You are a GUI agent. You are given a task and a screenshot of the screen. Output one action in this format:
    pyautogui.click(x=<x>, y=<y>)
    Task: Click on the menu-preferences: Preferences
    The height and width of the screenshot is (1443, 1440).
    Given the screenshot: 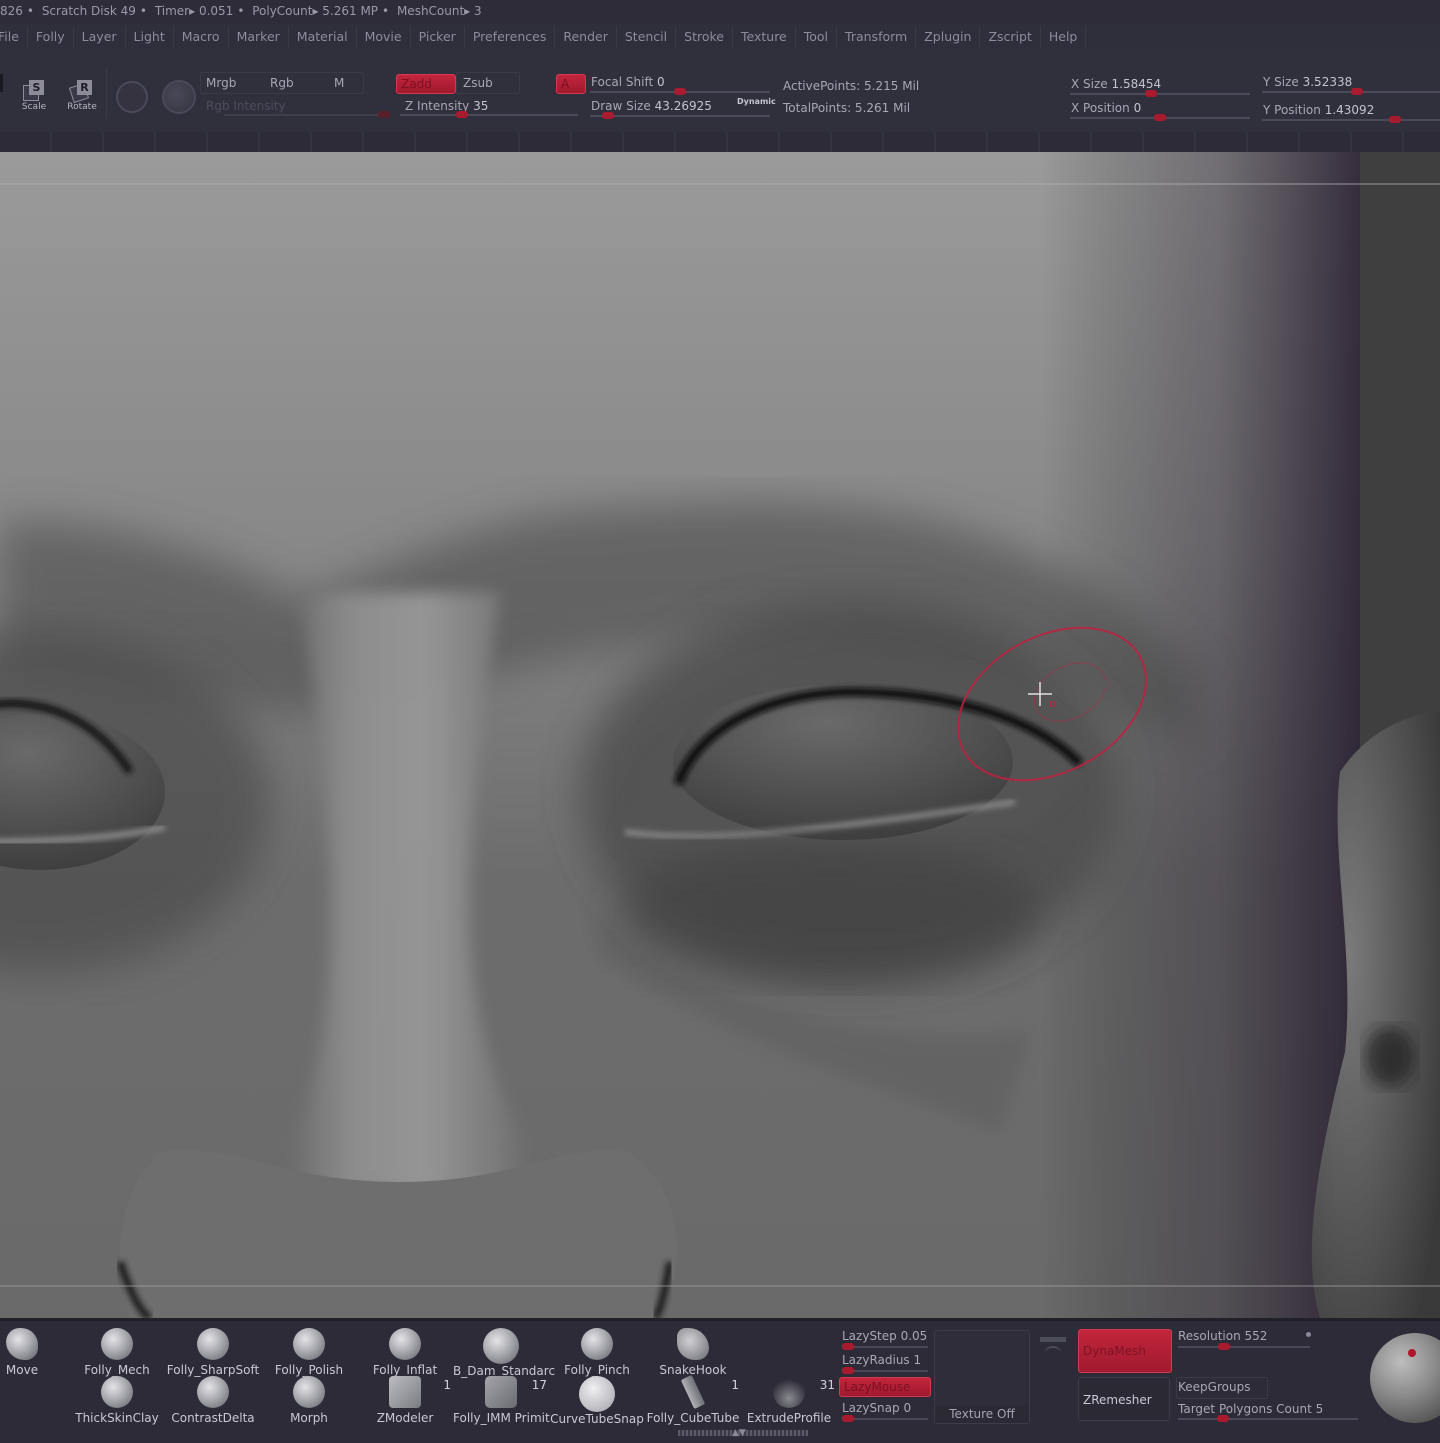 What is the action you would take?
    pyautogui.click(x=510, y=37)
    